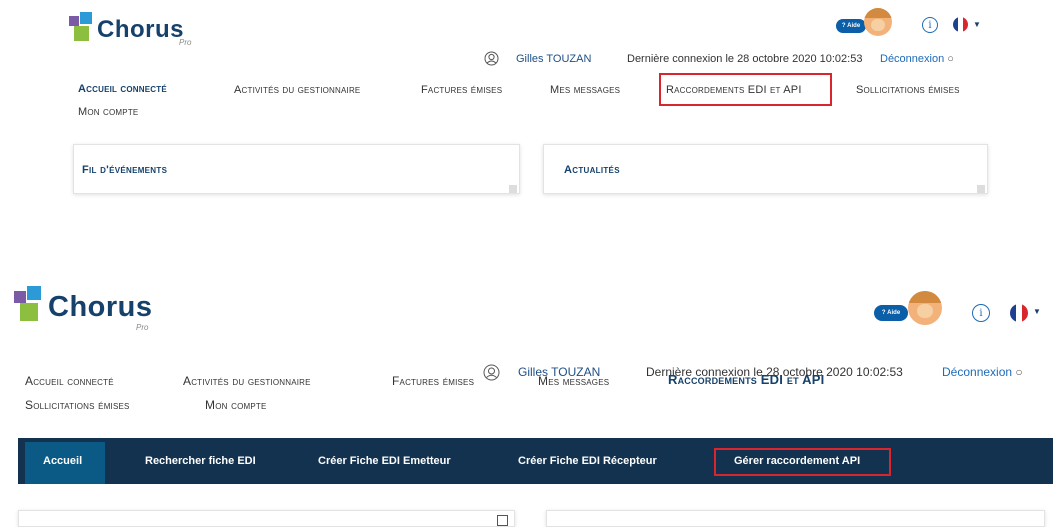 This screenshot has height=527, width=1053. I want to click on news-card: Actualités, so click(765, 169).